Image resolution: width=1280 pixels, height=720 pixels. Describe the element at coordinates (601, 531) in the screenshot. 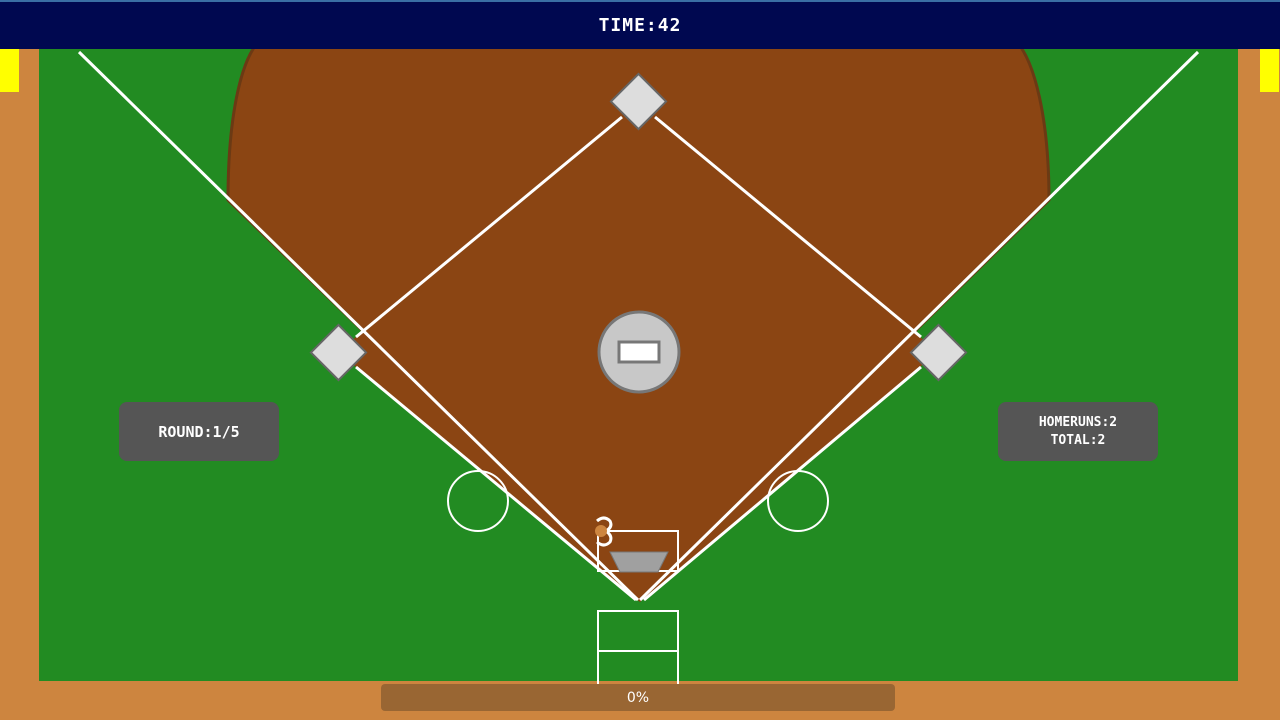

I see `baseball-icon` at that location.